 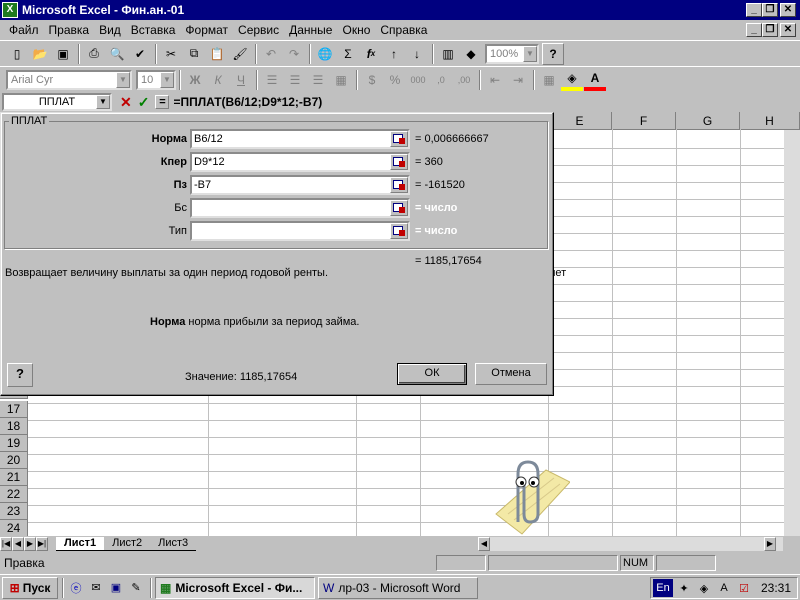 What do you see at coordinates (341, 80) in the screenshot?
I see `merge-center-icon: ▦` at bounding box center [341, 80].